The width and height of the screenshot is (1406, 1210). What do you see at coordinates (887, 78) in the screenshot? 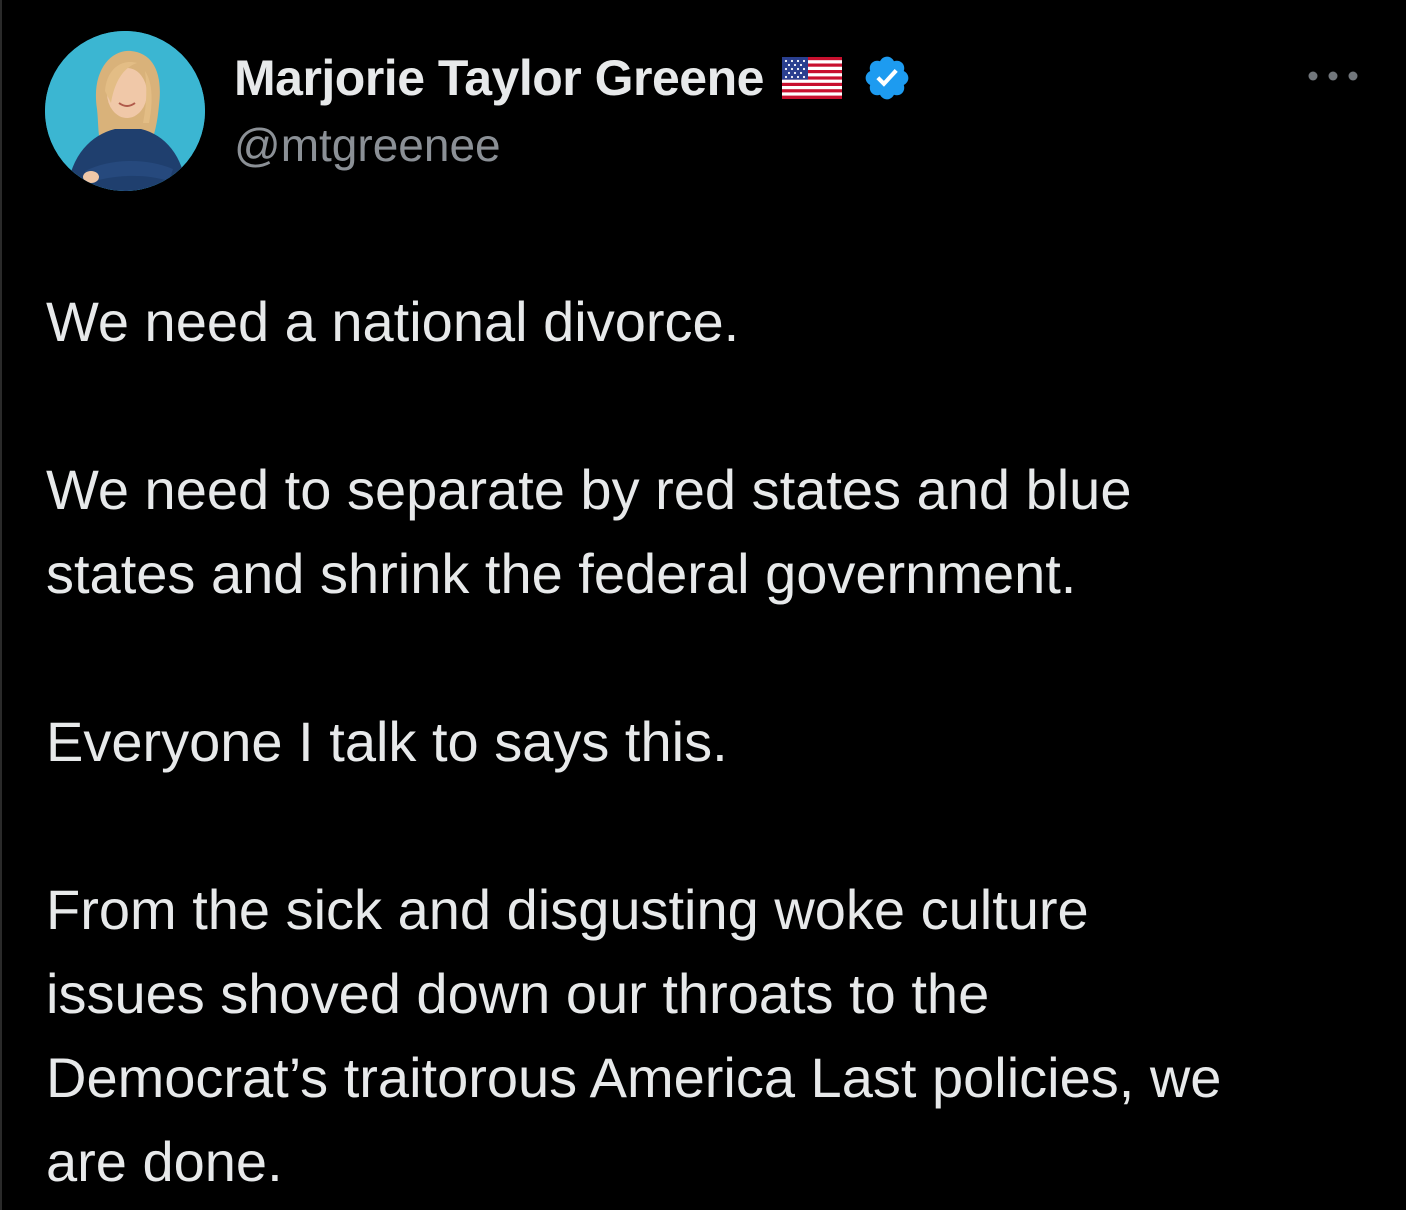
I see `verified-badge-icon` at bounding box center [887, 78].